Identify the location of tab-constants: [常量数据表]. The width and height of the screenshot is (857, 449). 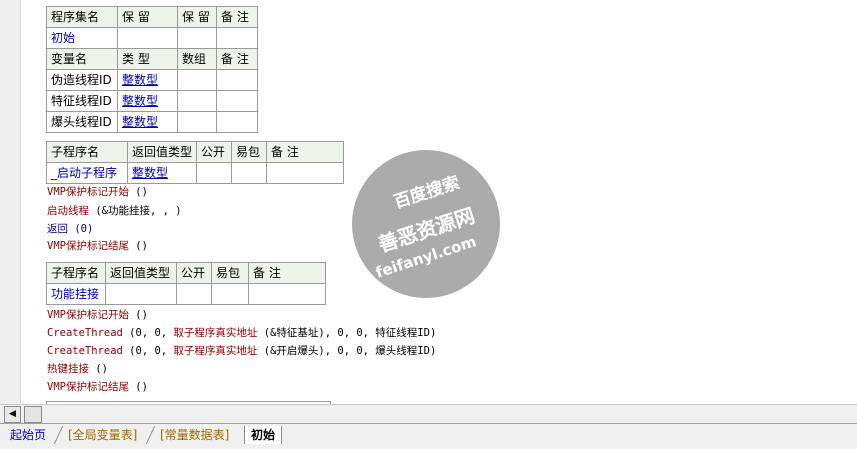
(194, 435).